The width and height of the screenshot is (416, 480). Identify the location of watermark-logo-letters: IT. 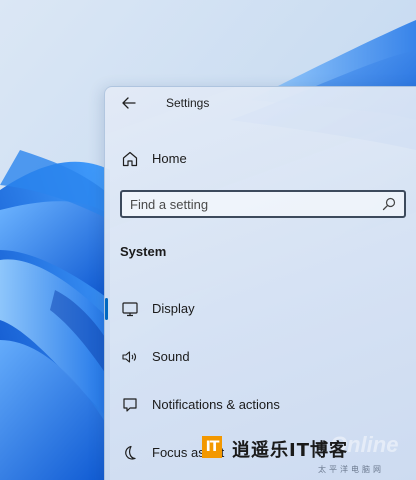
(212, 447).